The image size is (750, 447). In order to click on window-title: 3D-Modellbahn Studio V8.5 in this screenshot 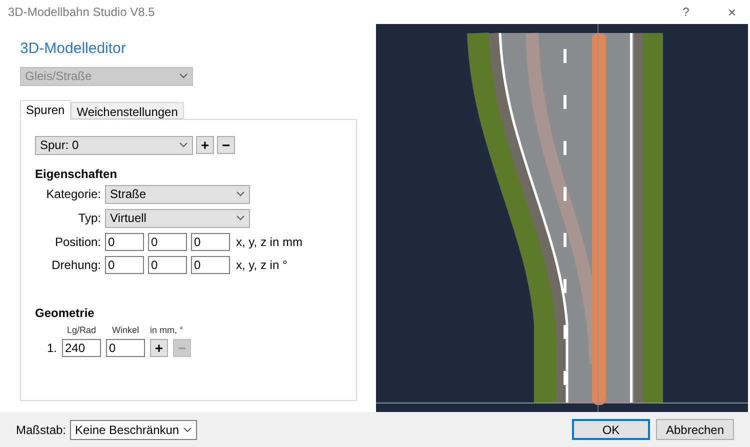, I will do `click(82, 12)`.